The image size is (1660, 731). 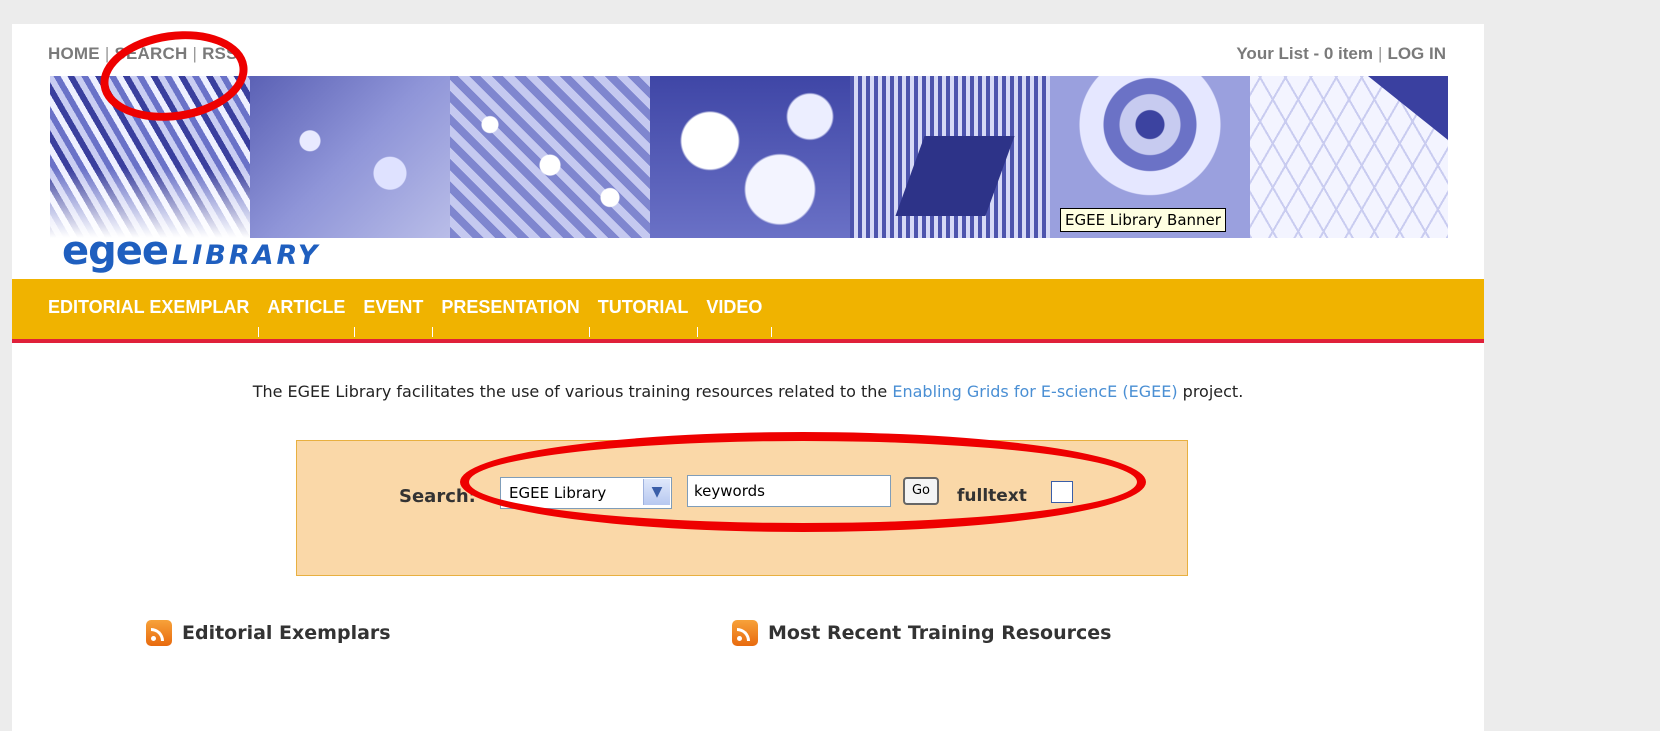 I want to click on editorial-exemplars-heading: Editorial Exemplars, so click(x=268, y=633).